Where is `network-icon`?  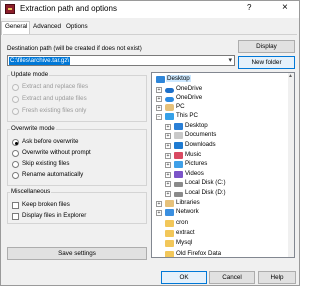 network-icon is located at coordinates (169, 212).